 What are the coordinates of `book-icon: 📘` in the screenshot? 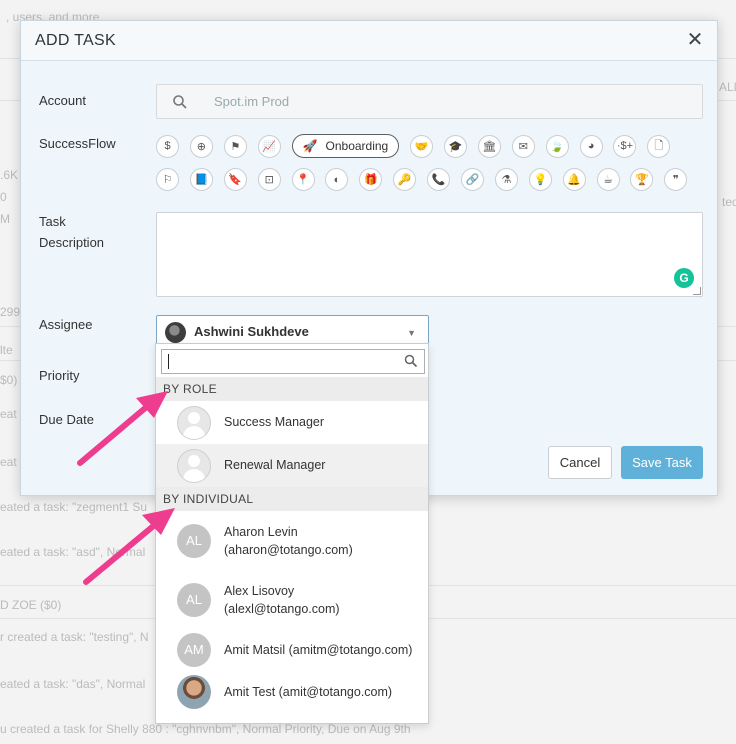 It's located at (201, 179).